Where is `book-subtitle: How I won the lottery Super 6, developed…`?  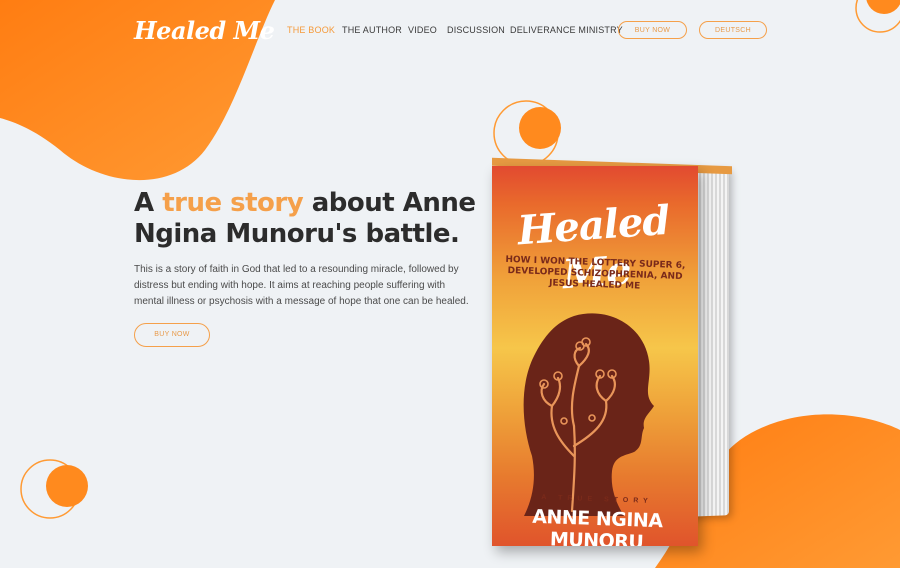 book-subtitle: How I won the lottery Super 6, developed… is located at coordinates (595, 273).